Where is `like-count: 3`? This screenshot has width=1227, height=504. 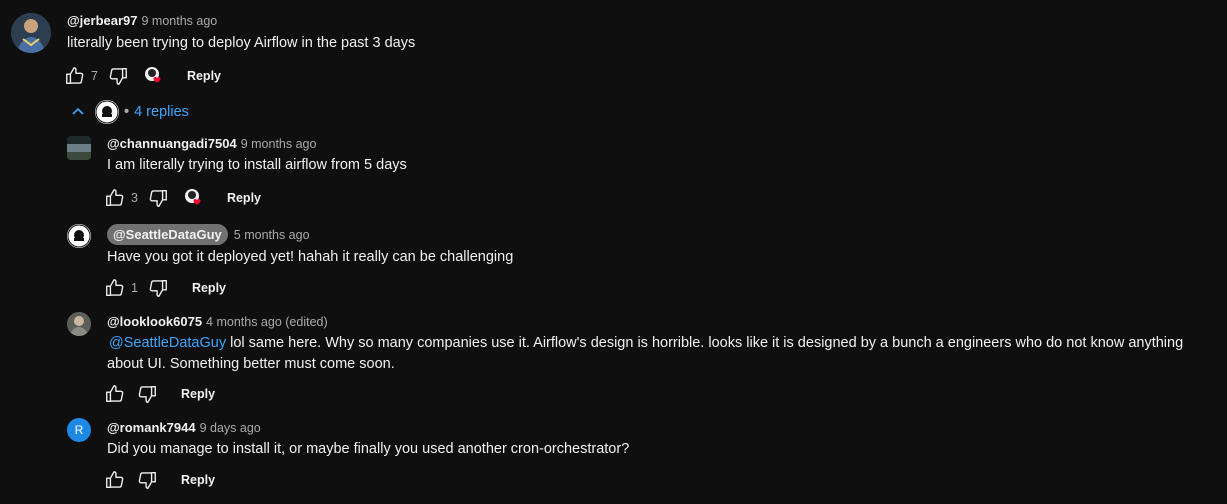
like-count: 3 is located at coordinates (134, 198).